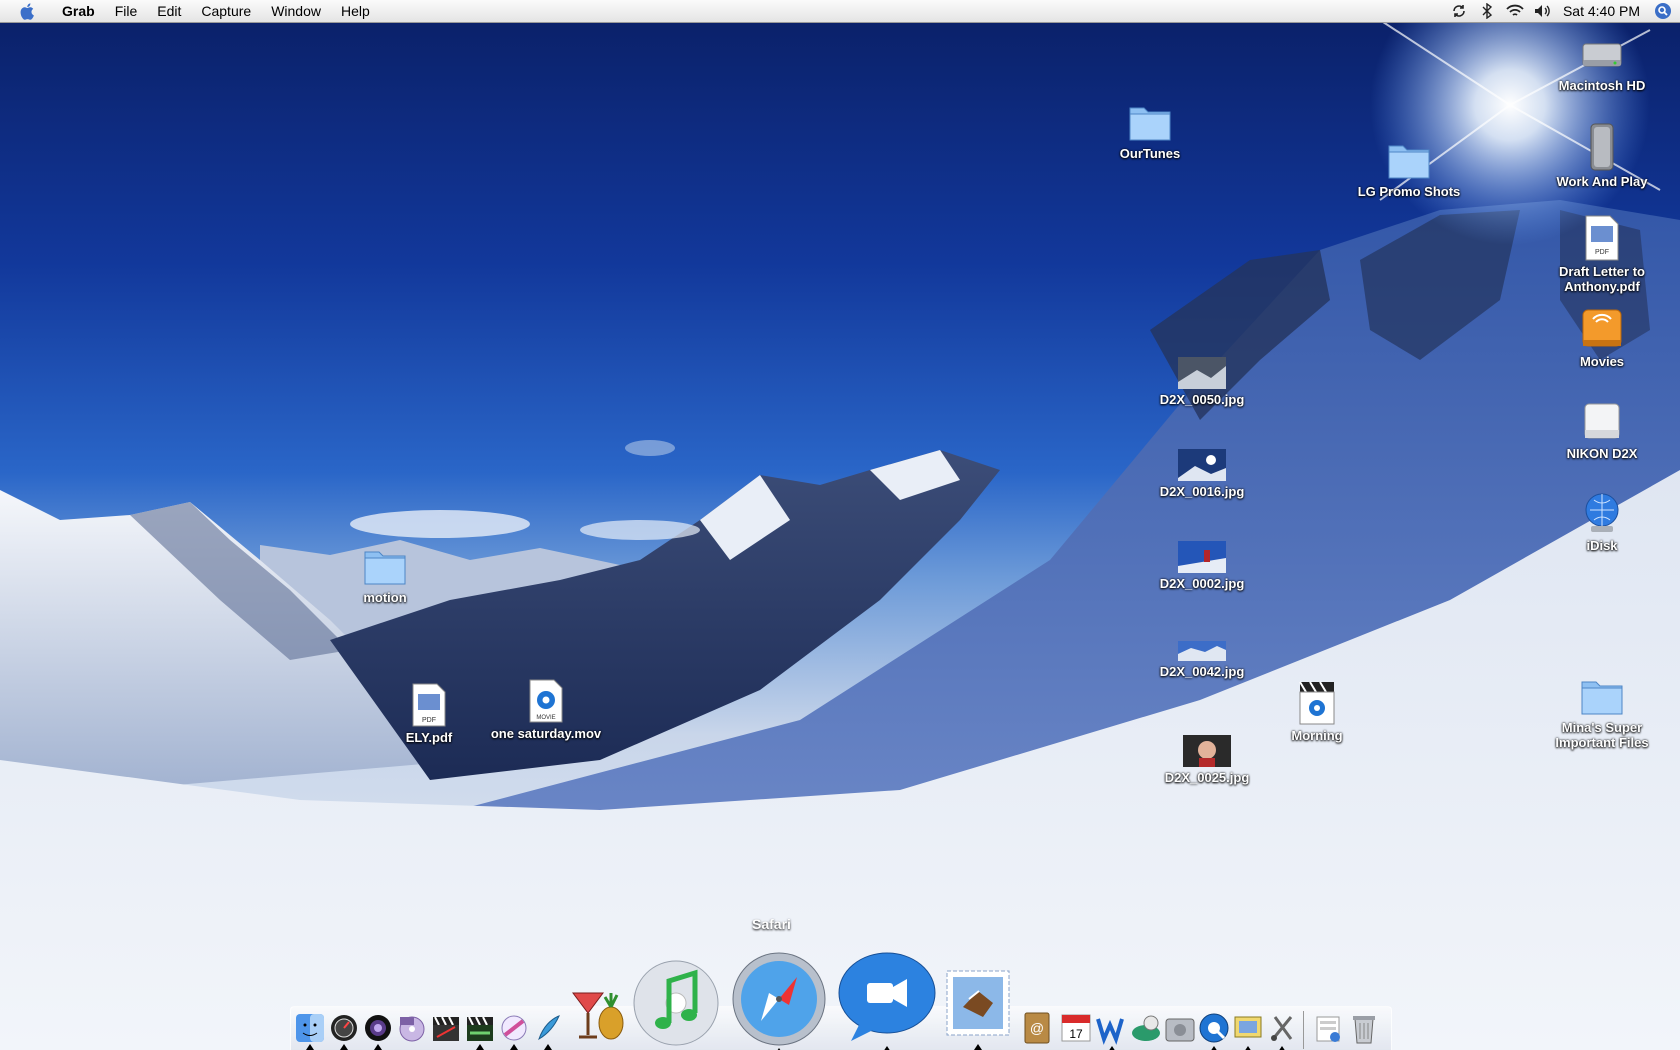  I want to click on desktop-icon-idisk: iDisk, so click(1602, 521).